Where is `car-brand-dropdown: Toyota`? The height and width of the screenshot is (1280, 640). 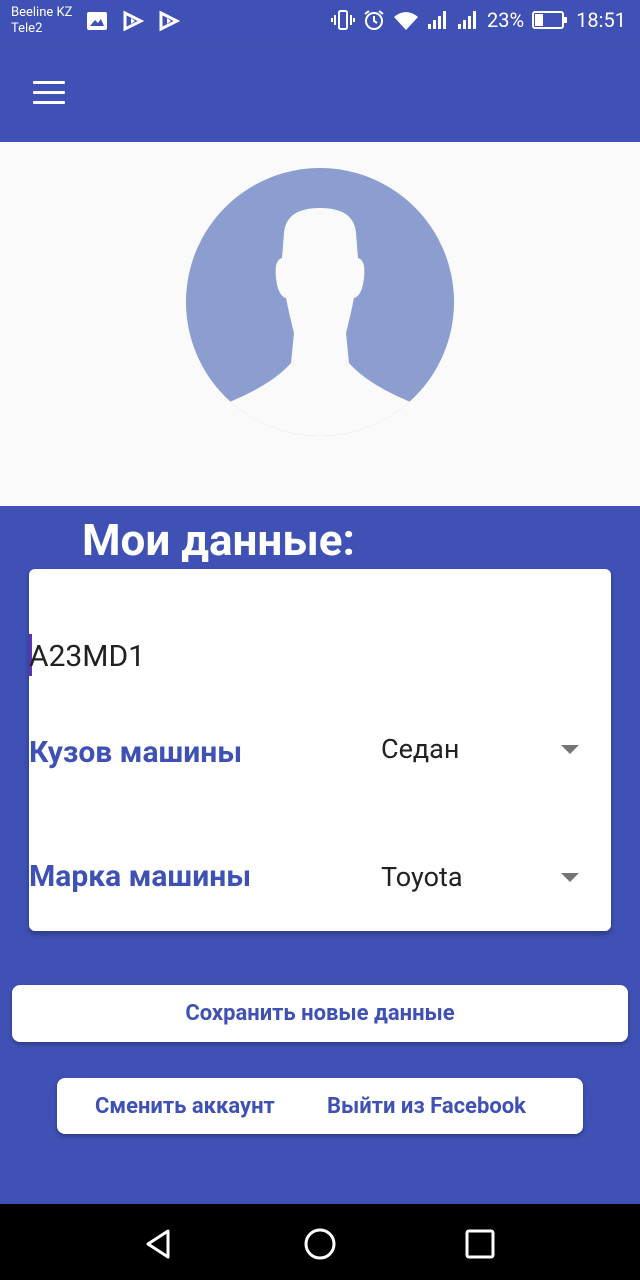
car-brand-dropdown: Toyota is located at coordinates (484, 879).